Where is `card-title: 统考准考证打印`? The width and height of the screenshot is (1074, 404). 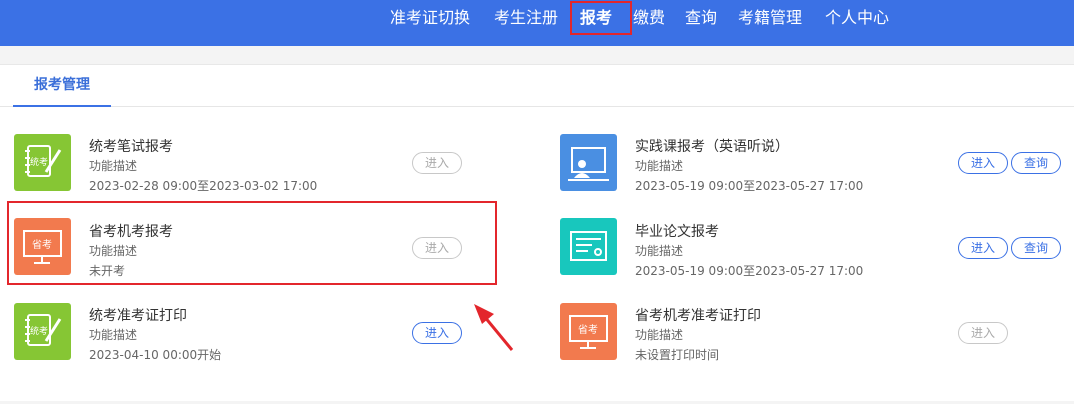
card-title: 统考准考证打印 is located at coordinates (138, 316).